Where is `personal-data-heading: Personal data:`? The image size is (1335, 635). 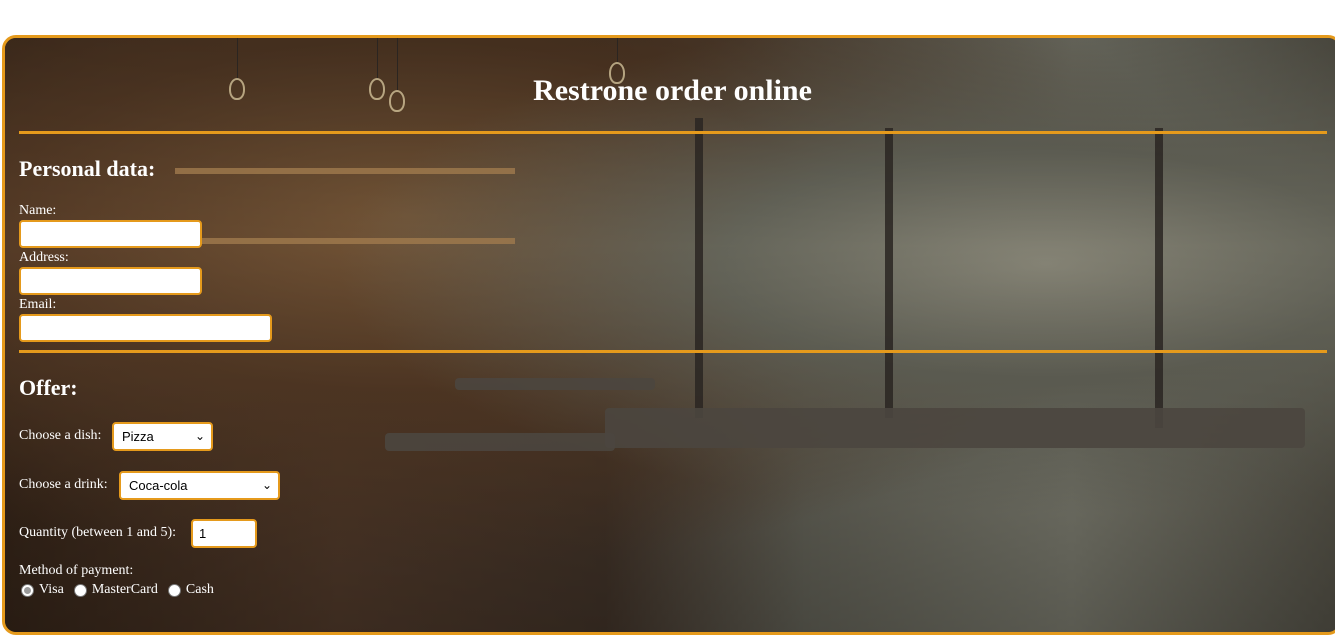 personal-data-heading: Personal data: is located at coordinates (87, 168).